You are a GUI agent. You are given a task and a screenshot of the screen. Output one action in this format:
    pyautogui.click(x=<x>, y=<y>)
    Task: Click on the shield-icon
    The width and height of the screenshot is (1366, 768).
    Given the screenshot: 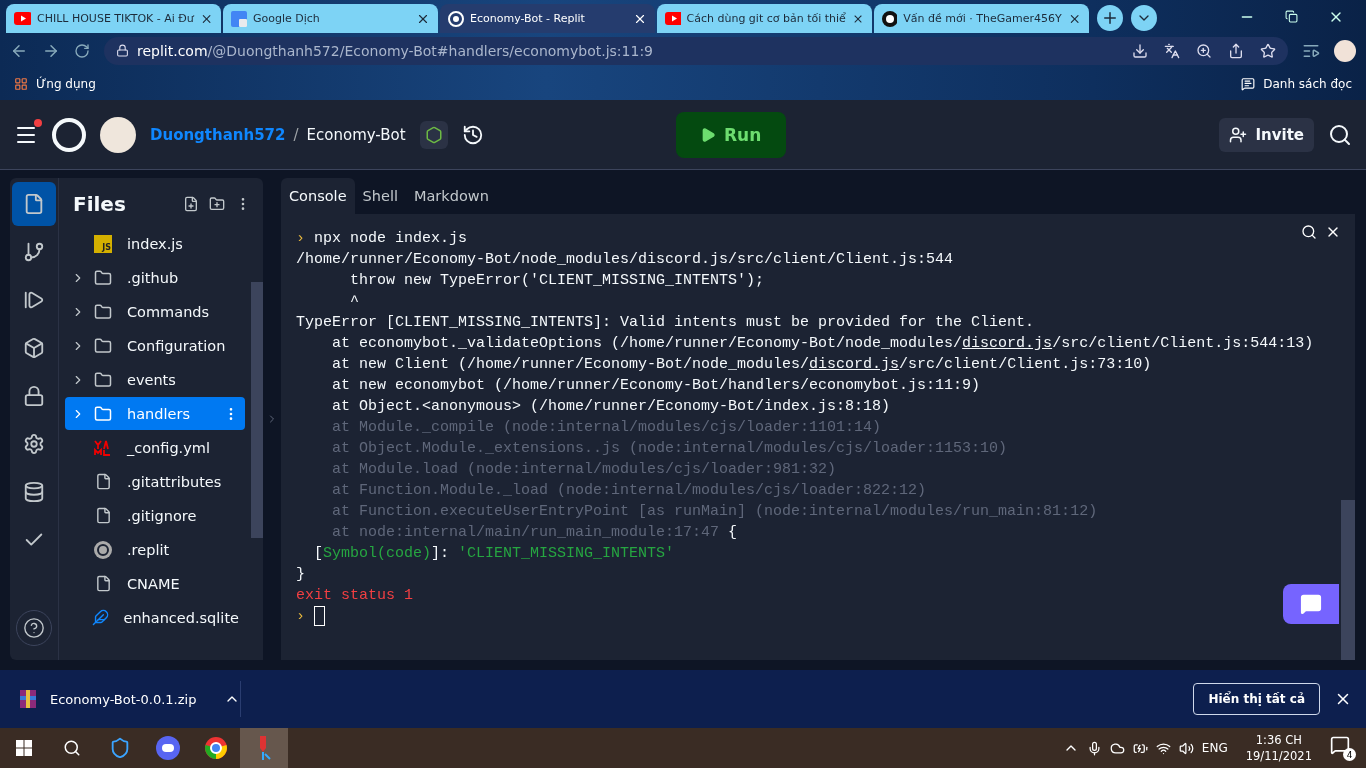 What is the action you would take?
    pyautogui.click(x=120, y=748)
    